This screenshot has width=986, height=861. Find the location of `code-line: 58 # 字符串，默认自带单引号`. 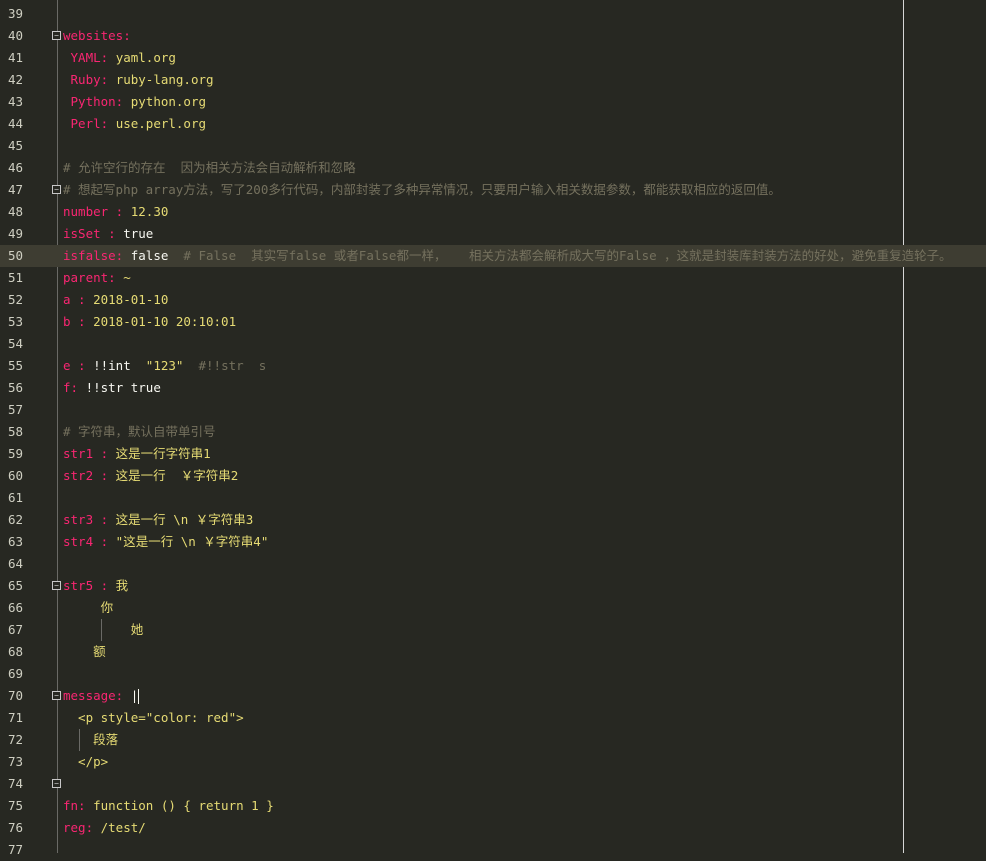

code-line: 58 # 字符串，默认自带单引号 is located at coordinates (493, 432).